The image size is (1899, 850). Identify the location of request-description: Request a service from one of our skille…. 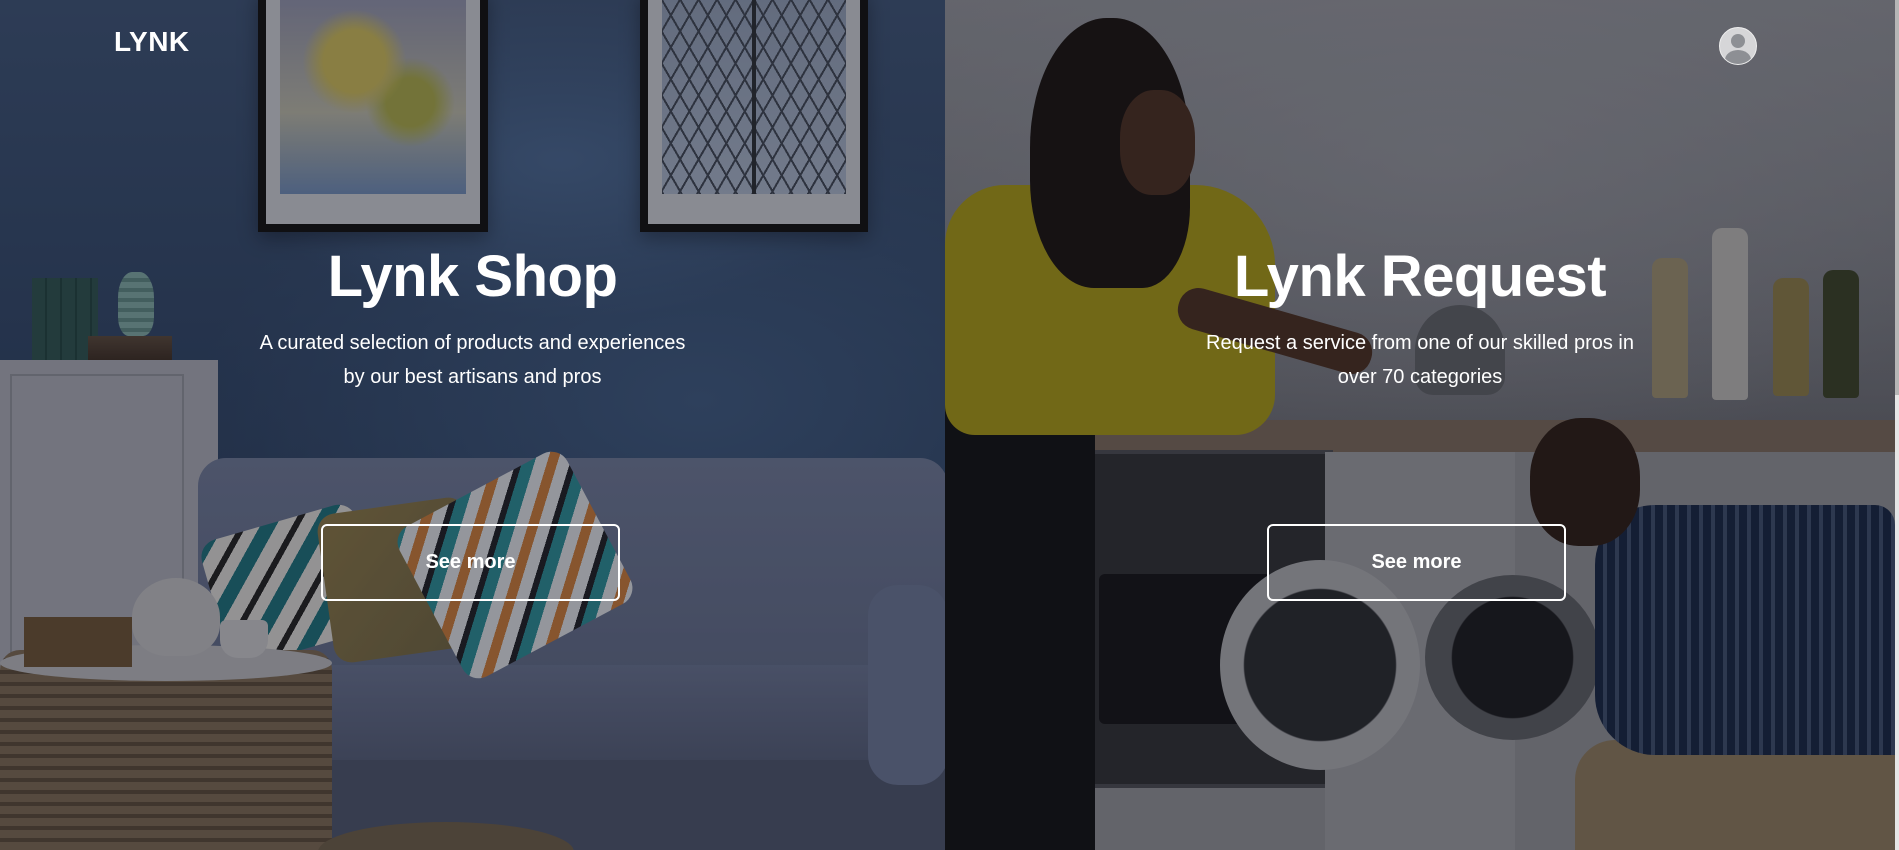
(1420, 360).